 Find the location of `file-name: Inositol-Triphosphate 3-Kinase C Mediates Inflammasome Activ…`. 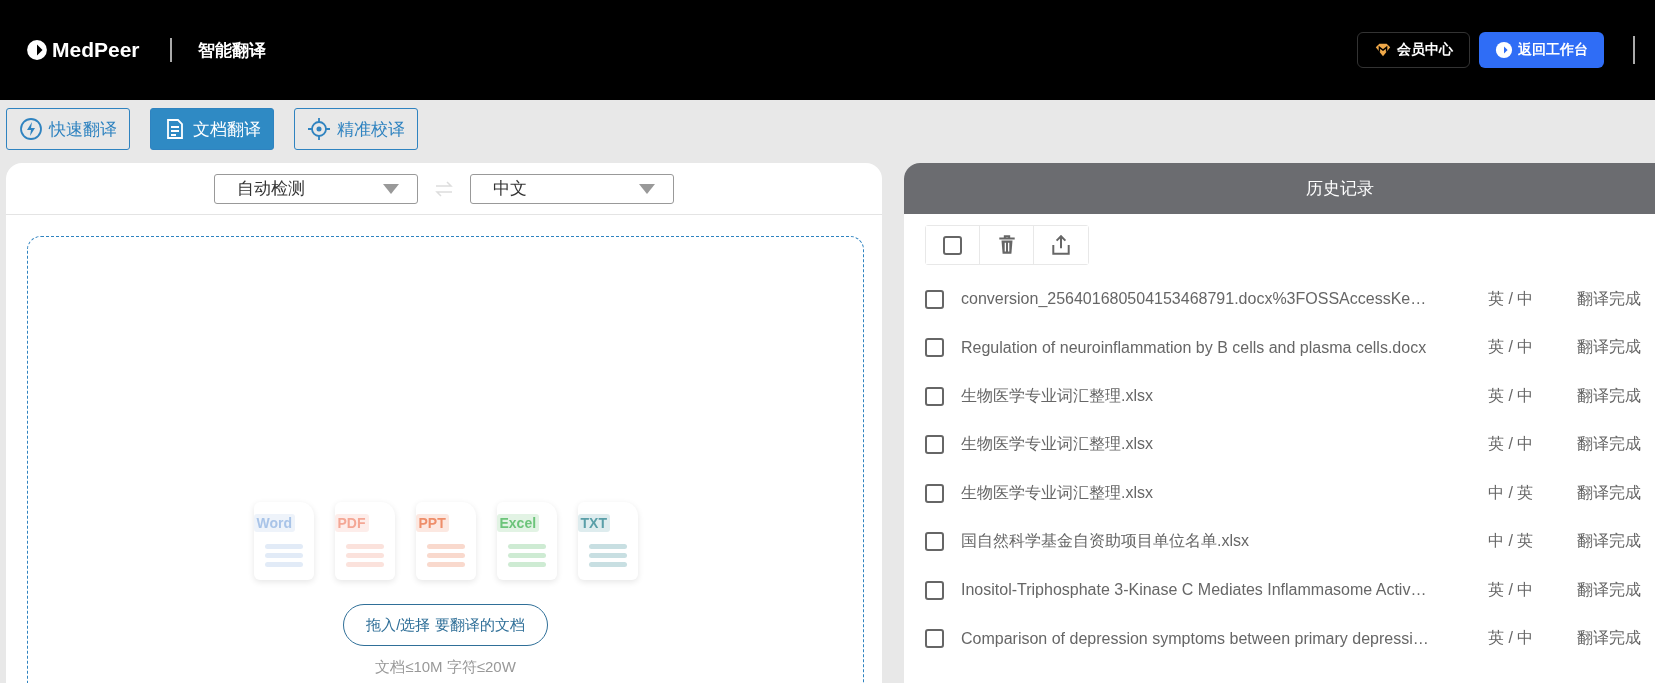

file-name: Inositol-Triphosphate 3-Kinase C Mediates Inflammasome Activ… is located at coordinates (1224, 590).